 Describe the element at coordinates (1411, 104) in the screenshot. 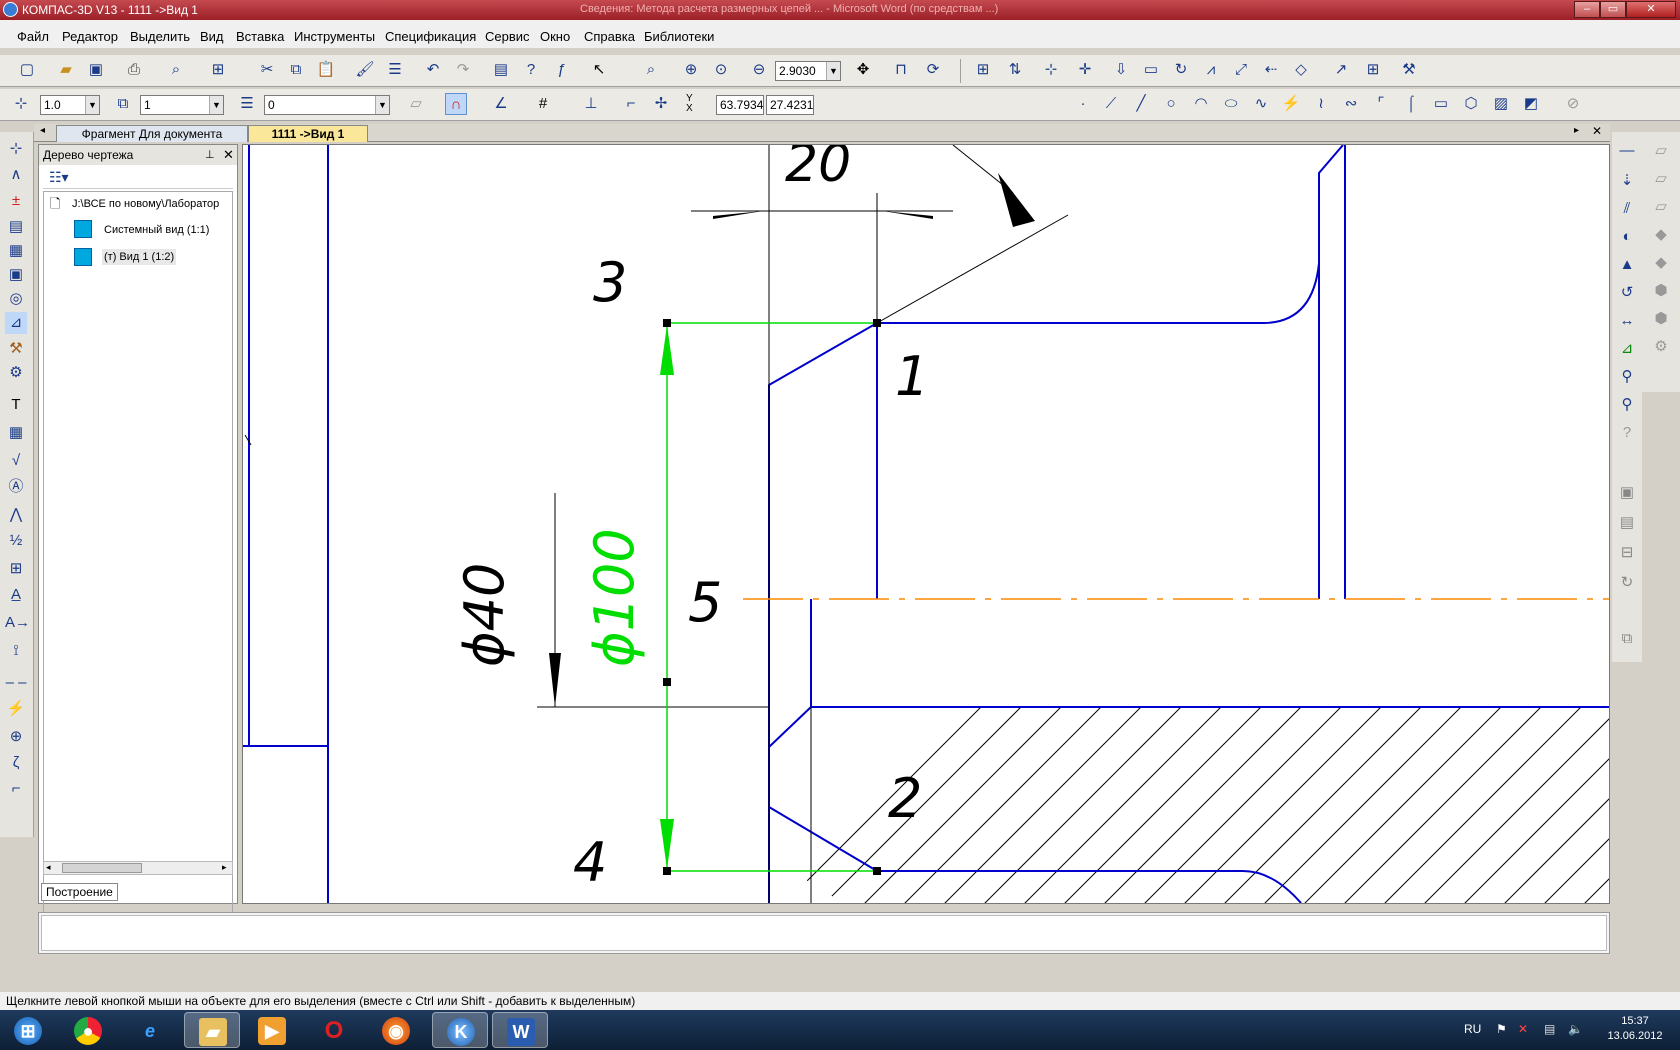

I see `fillet-icon: ⌠` at that location.